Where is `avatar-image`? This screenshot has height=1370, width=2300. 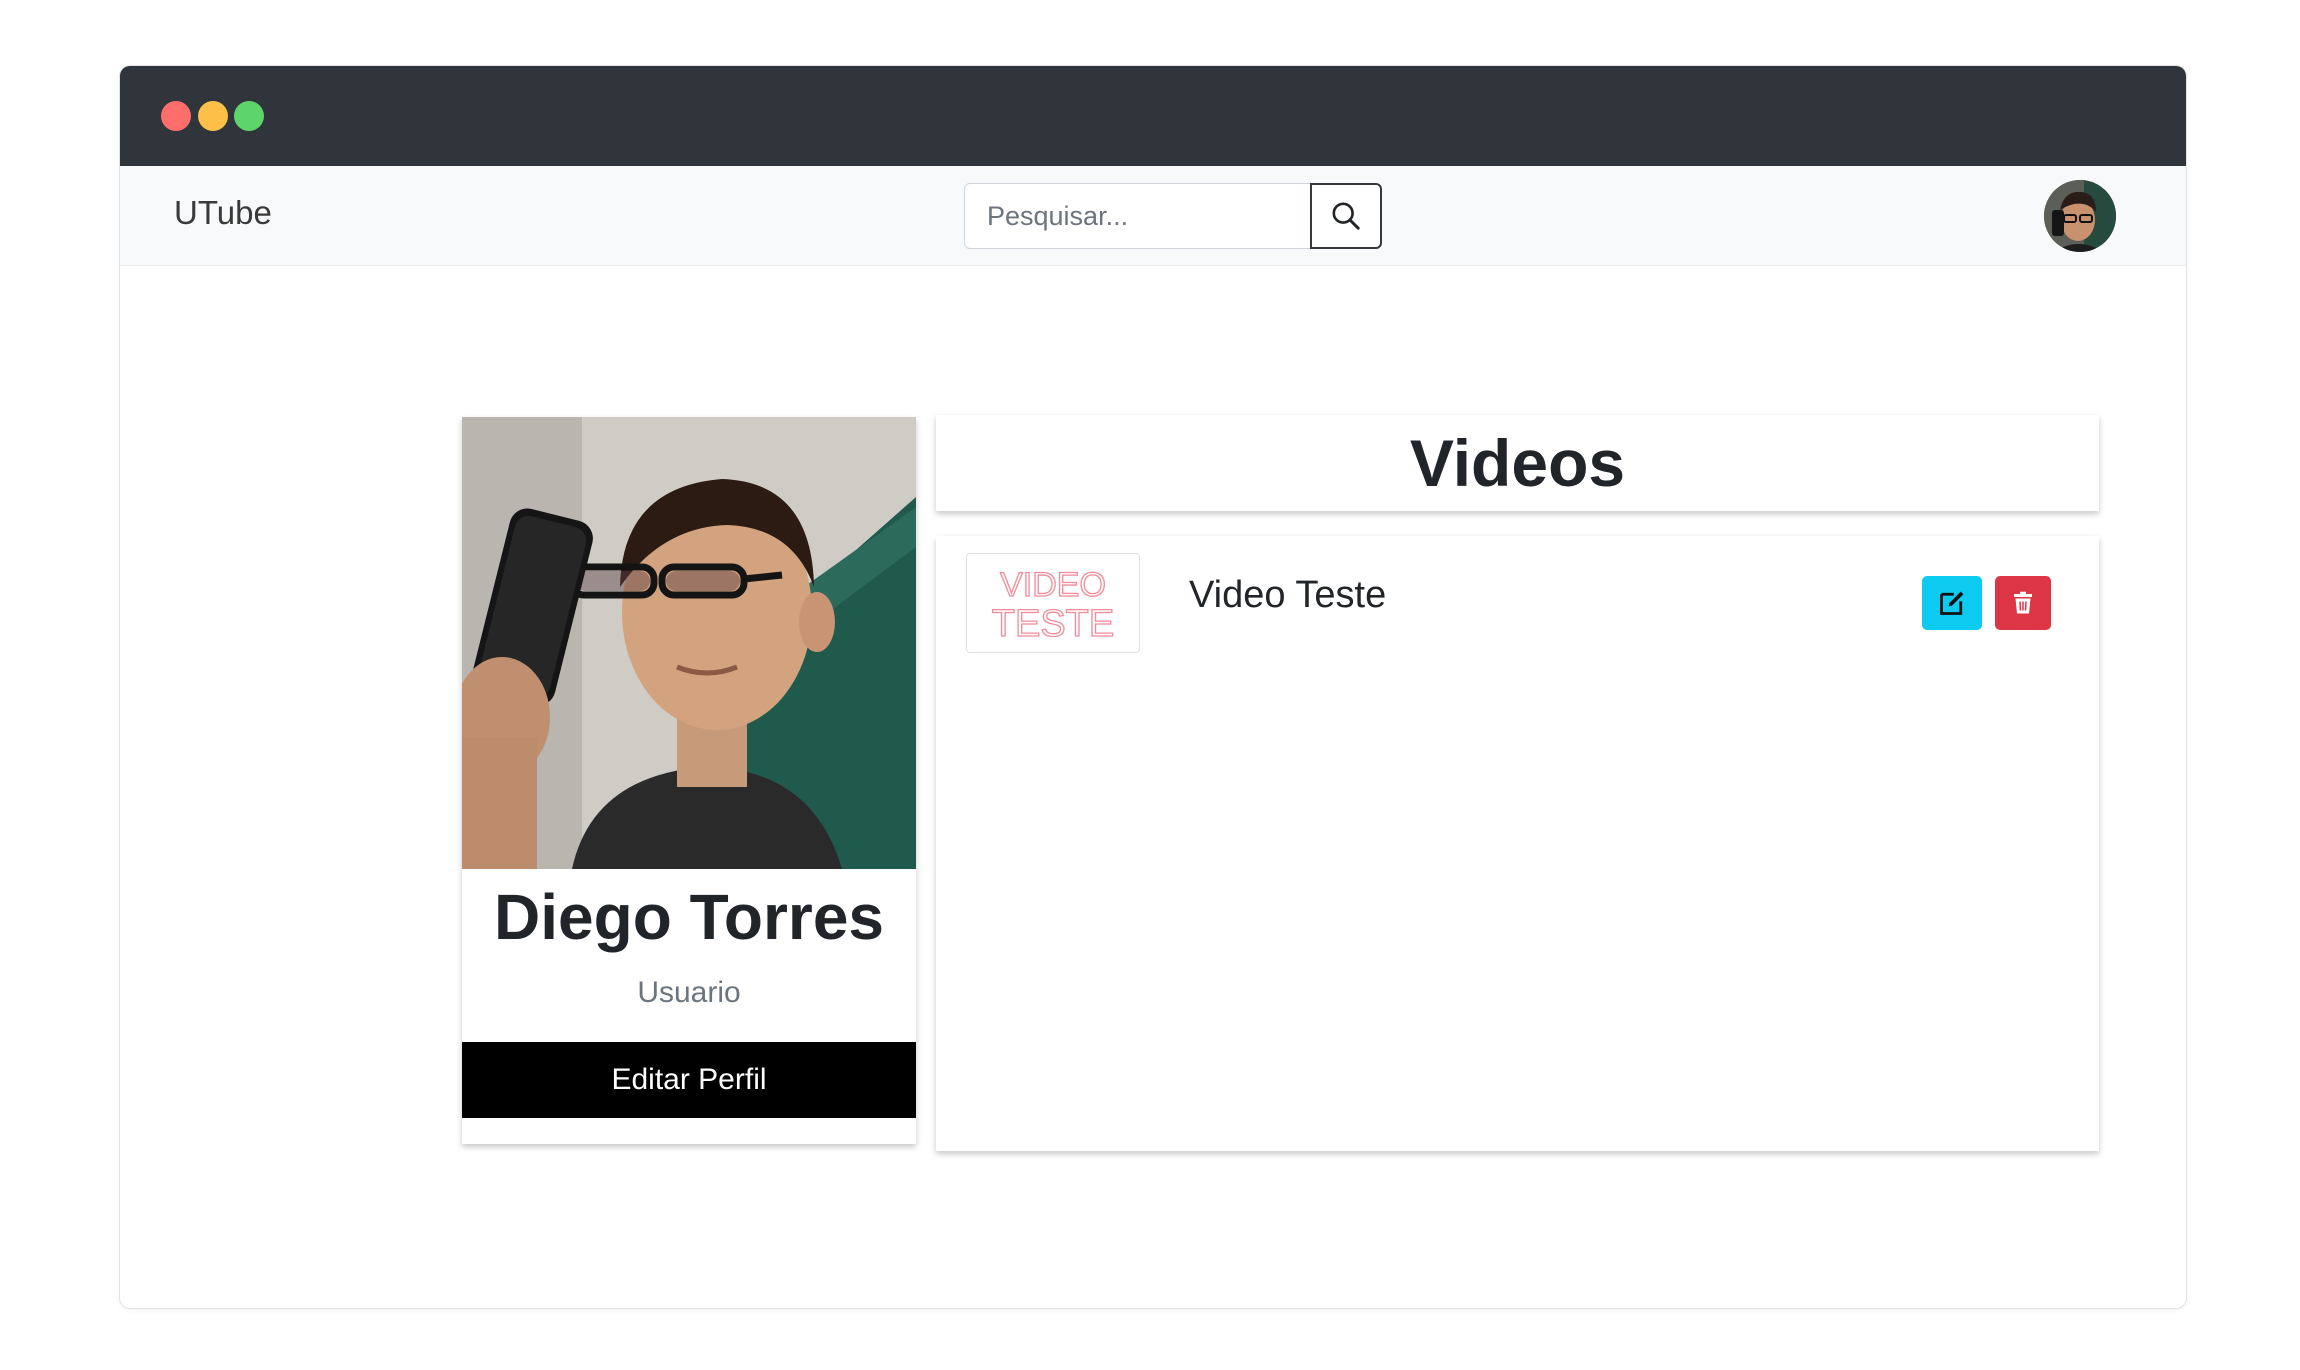 avatar-image is located at coordinates (2080, 216).